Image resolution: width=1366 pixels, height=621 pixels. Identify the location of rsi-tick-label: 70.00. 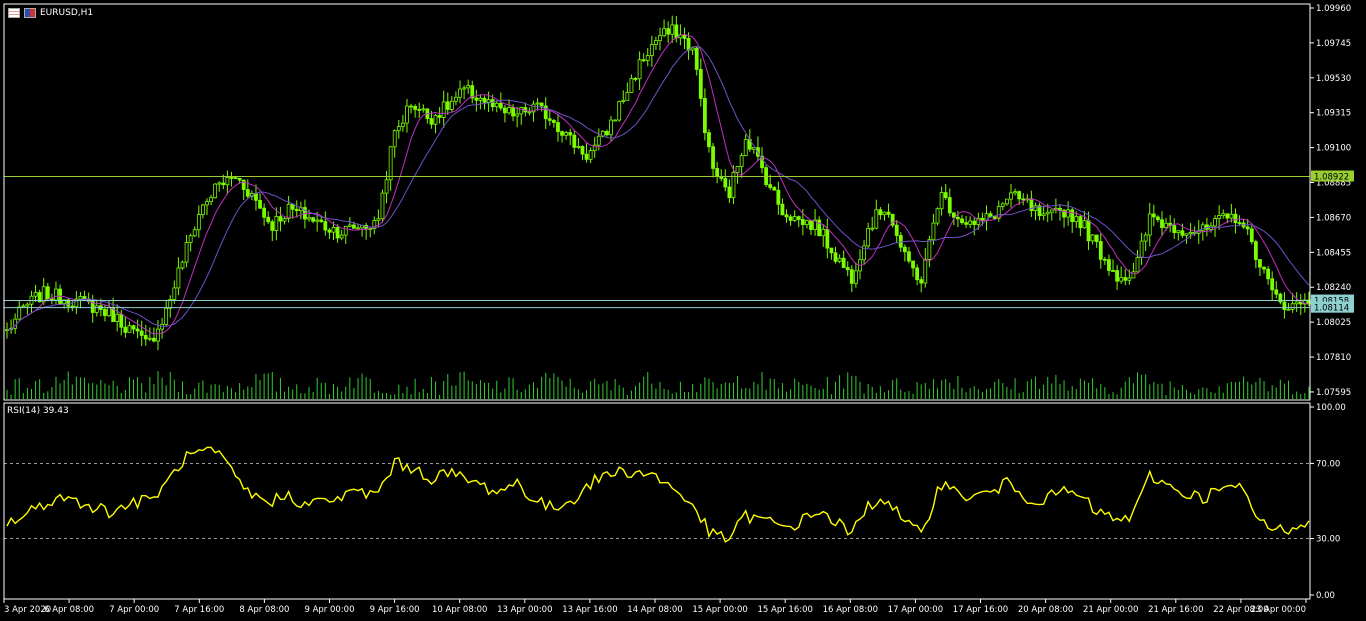
(1328, 464).